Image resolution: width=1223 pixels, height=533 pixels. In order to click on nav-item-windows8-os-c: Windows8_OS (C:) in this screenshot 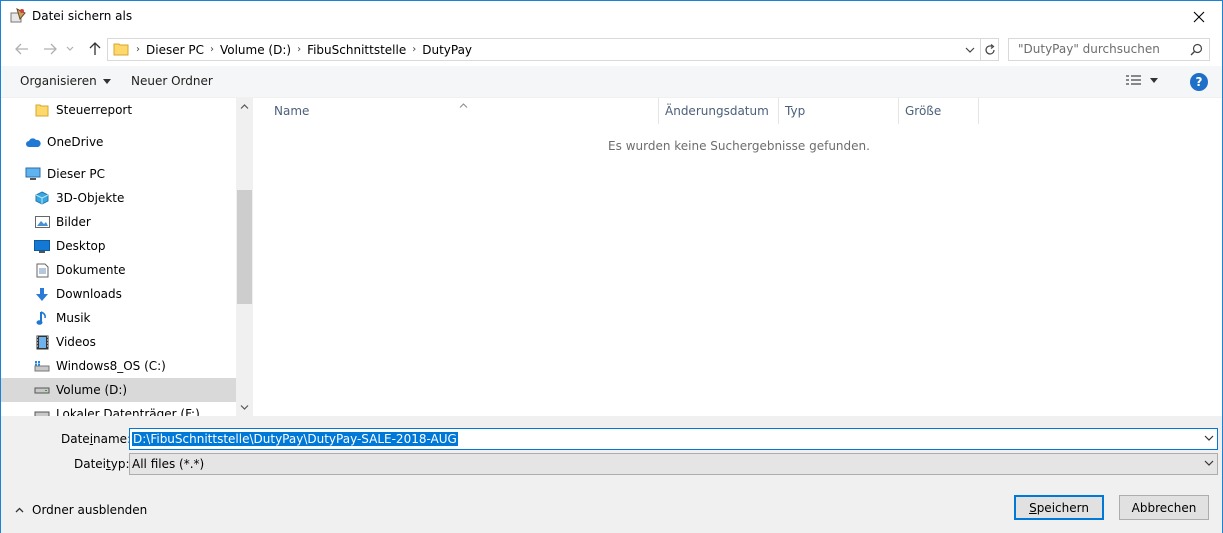, I will do `click(118, 366)`.